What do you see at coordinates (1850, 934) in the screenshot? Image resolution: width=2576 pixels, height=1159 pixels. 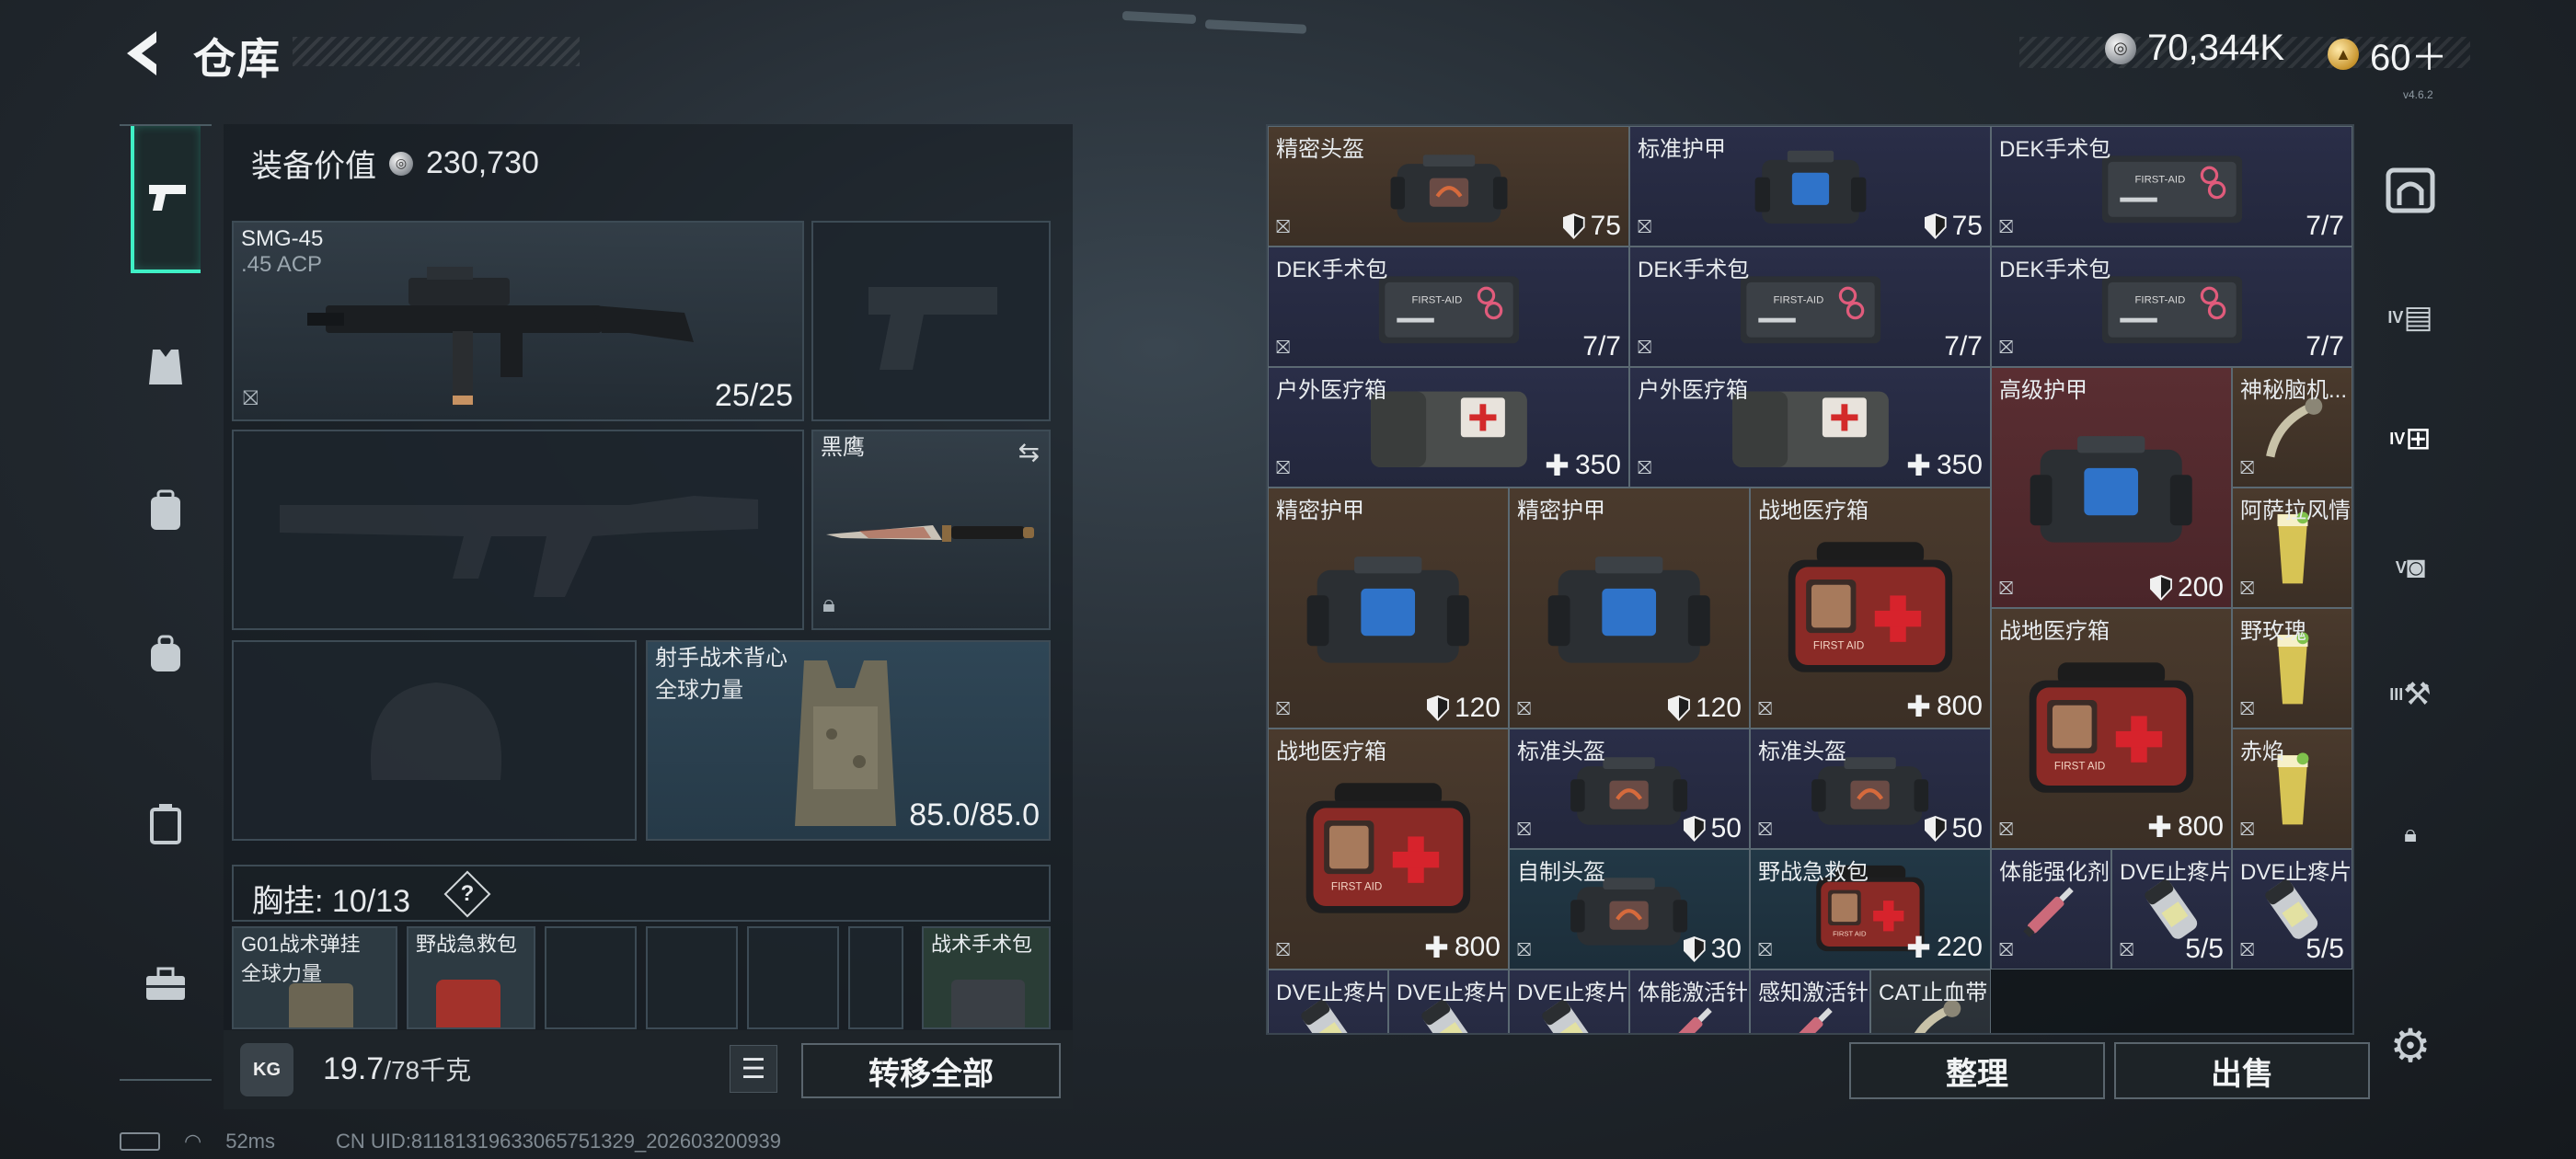 I see `svg-text: FIRST AID` at bounding box center [1850, 934].